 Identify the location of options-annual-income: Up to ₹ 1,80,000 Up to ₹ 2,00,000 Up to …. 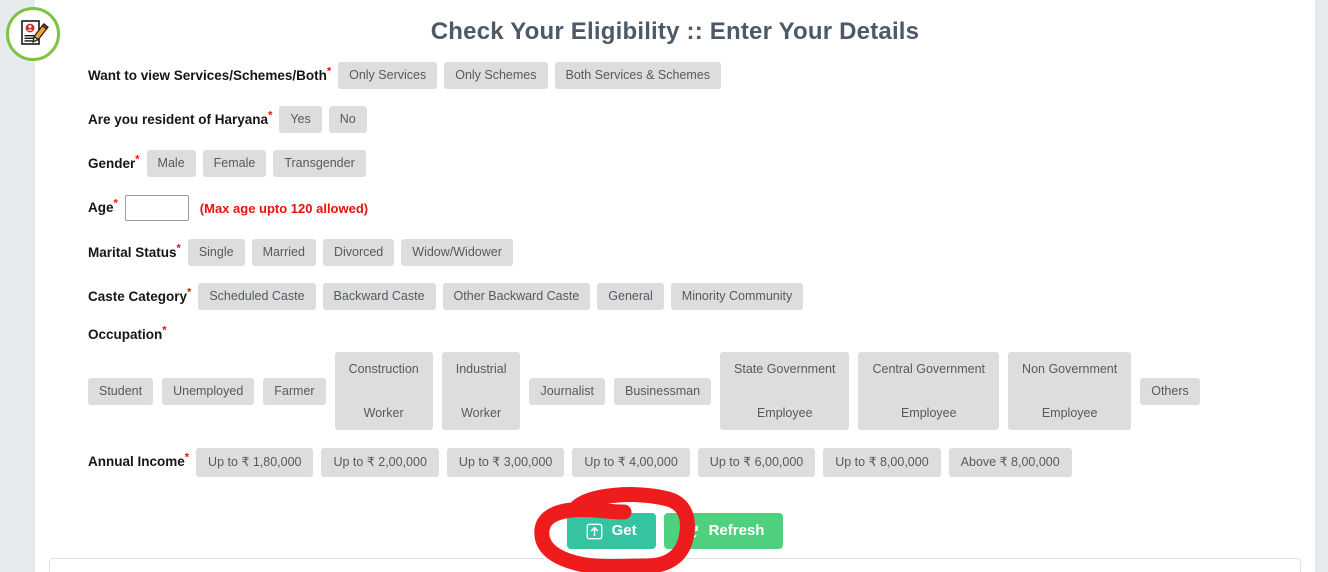
(634, 462).